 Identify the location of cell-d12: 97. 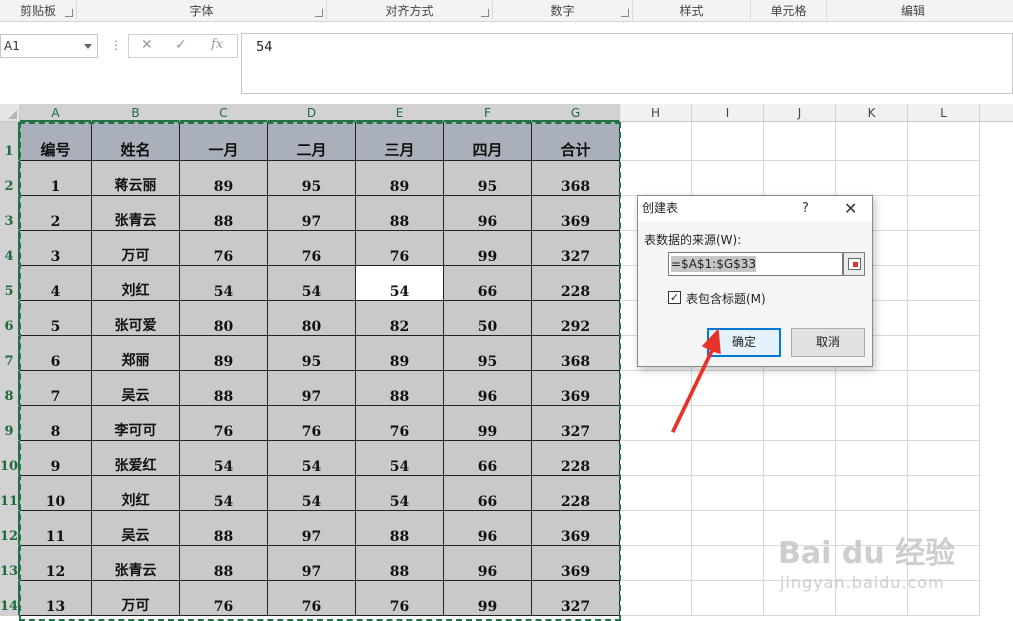
(312, 528).